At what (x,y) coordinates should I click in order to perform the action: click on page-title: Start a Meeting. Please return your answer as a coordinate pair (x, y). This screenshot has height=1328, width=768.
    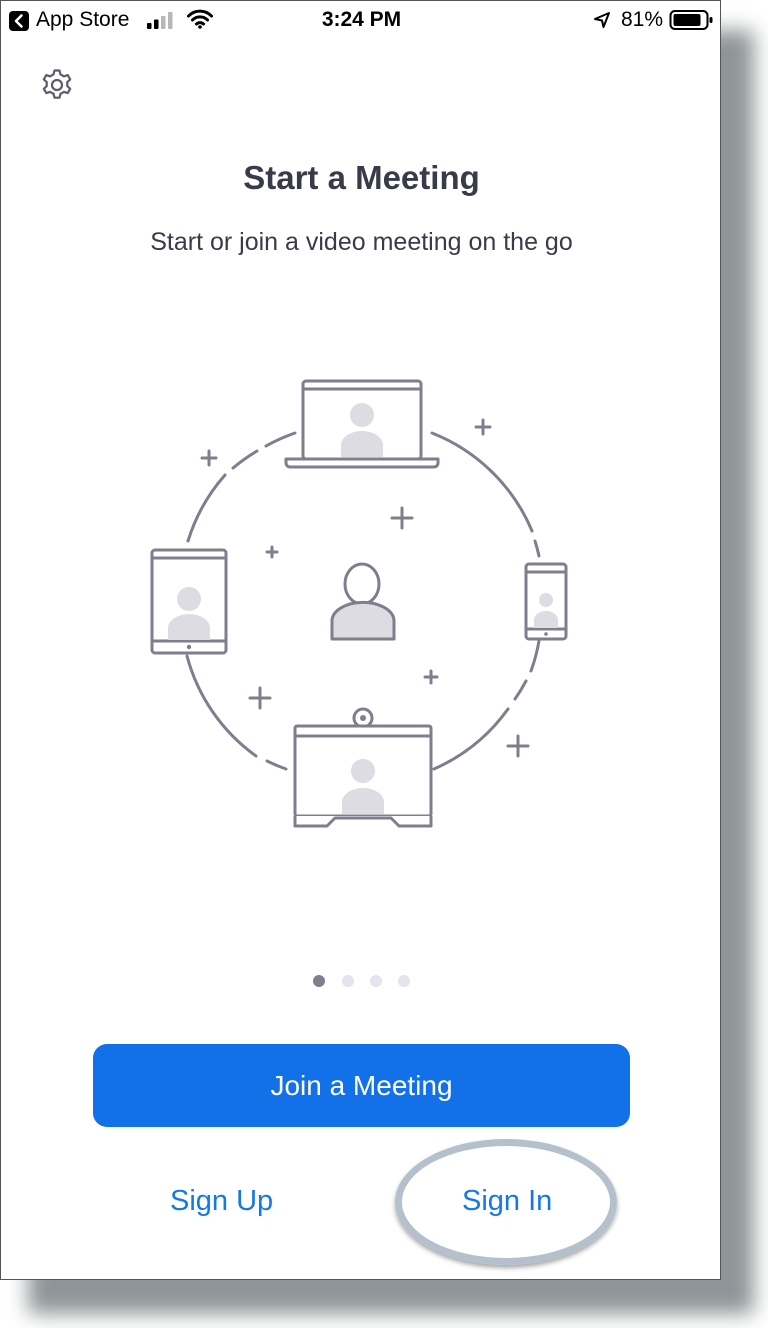
    Looking at the image, I should click on (361, 177).